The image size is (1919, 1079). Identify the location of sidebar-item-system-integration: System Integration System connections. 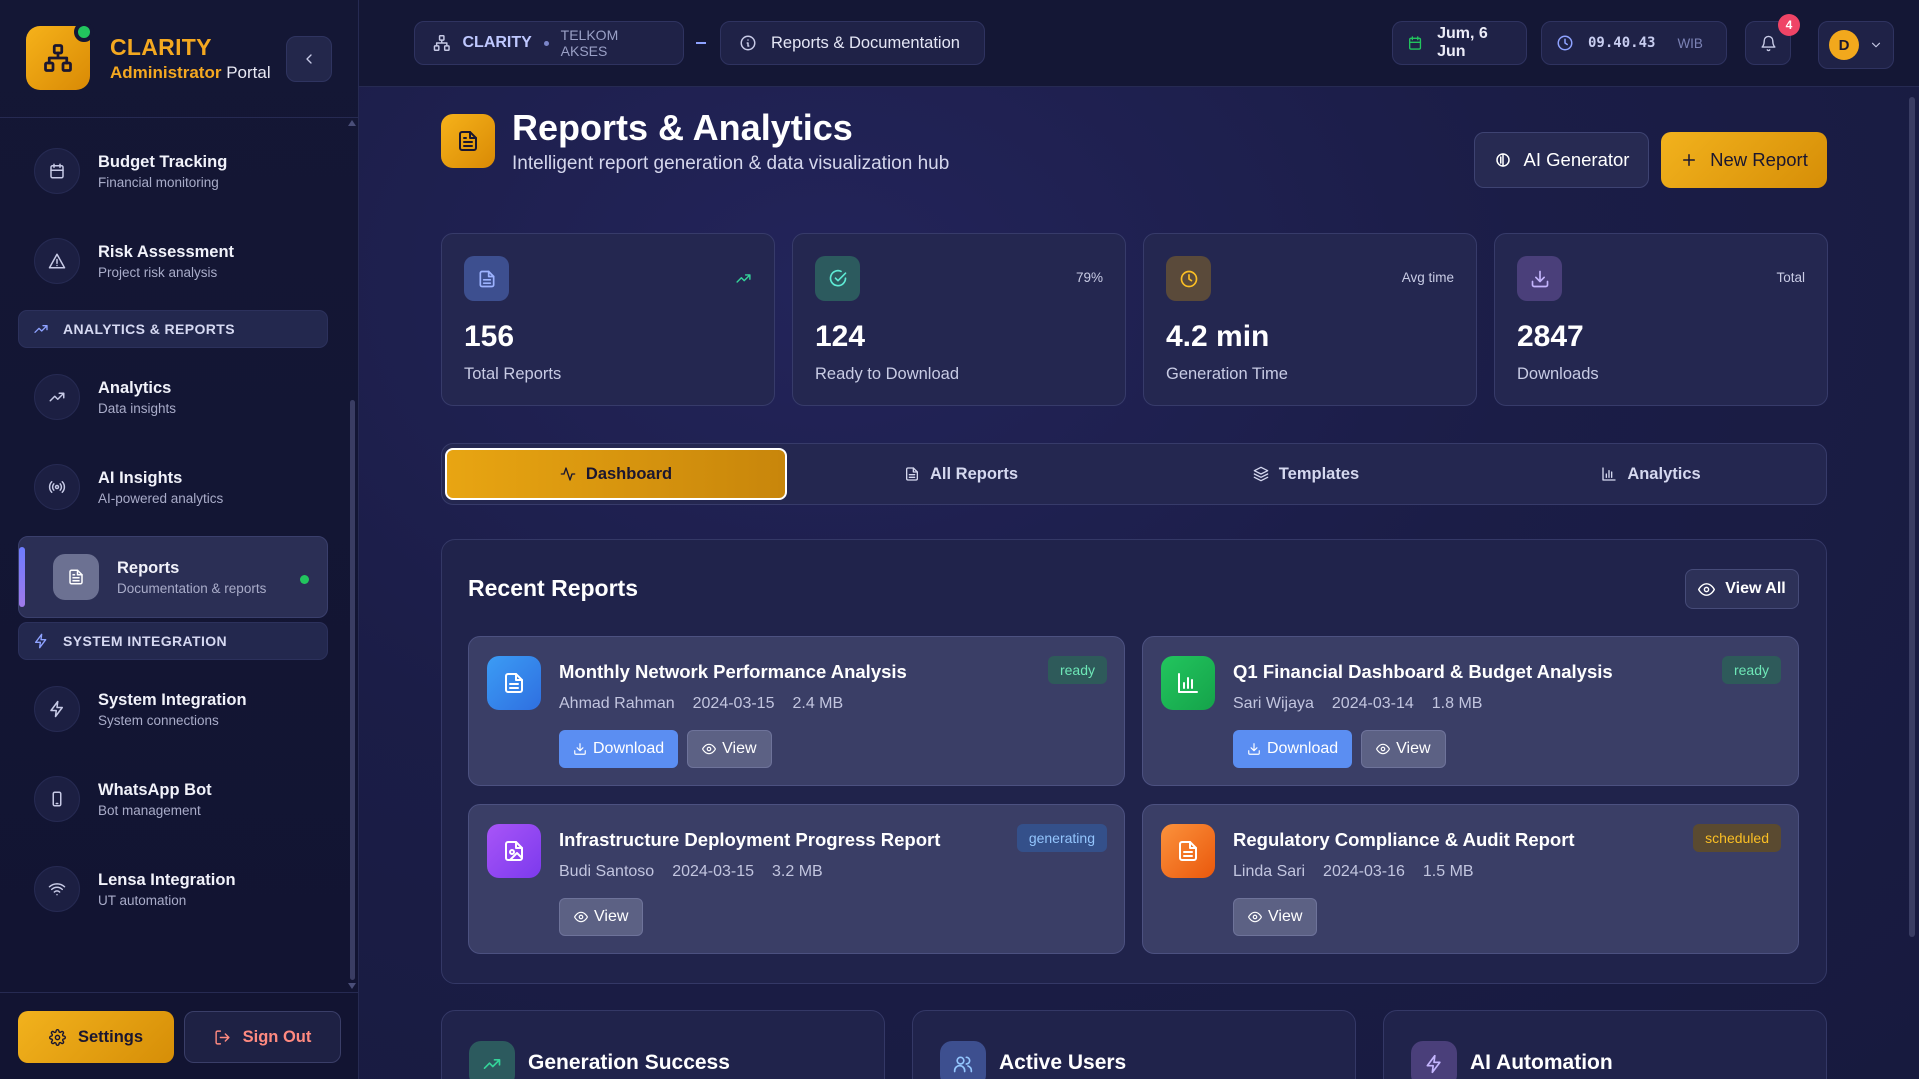
(173, 709).